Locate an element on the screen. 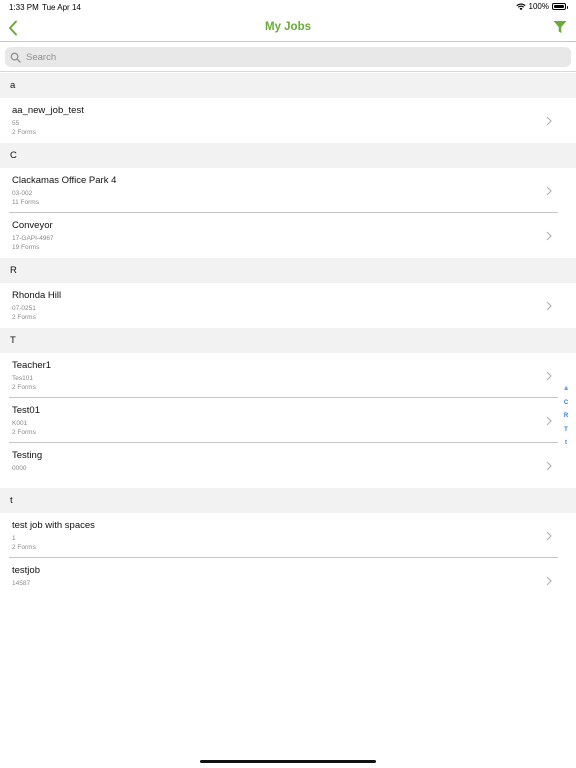 The width and height of the screenshot is (576, 768). job-name: testjob is located at coordinates (26, 570).